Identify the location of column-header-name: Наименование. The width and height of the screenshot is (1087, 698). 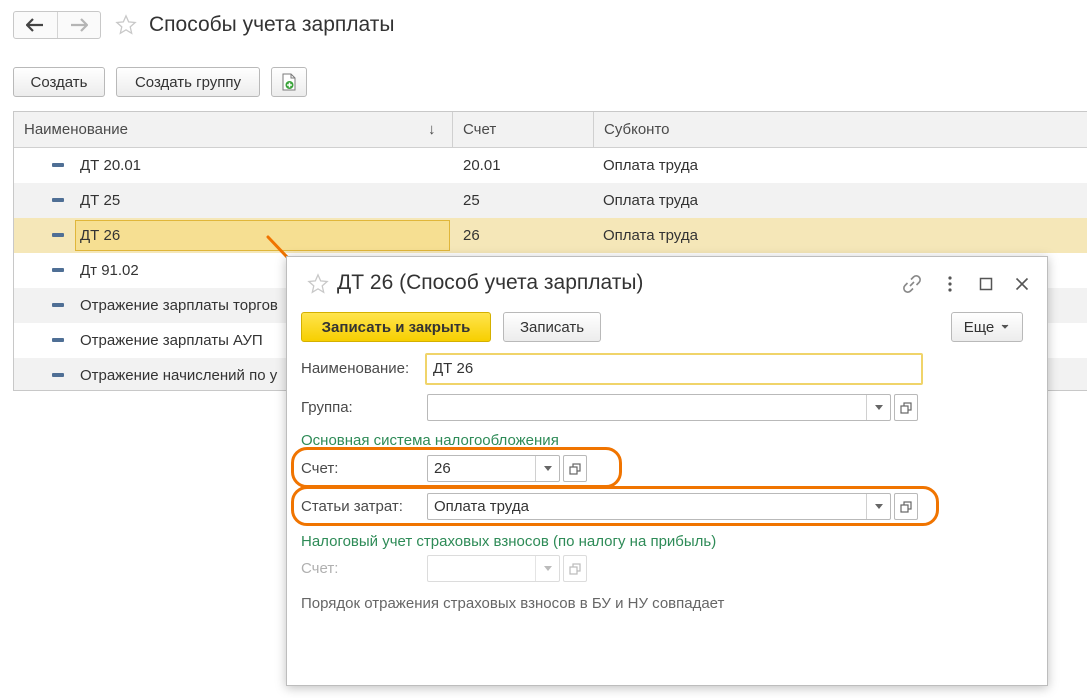
(233, 130).